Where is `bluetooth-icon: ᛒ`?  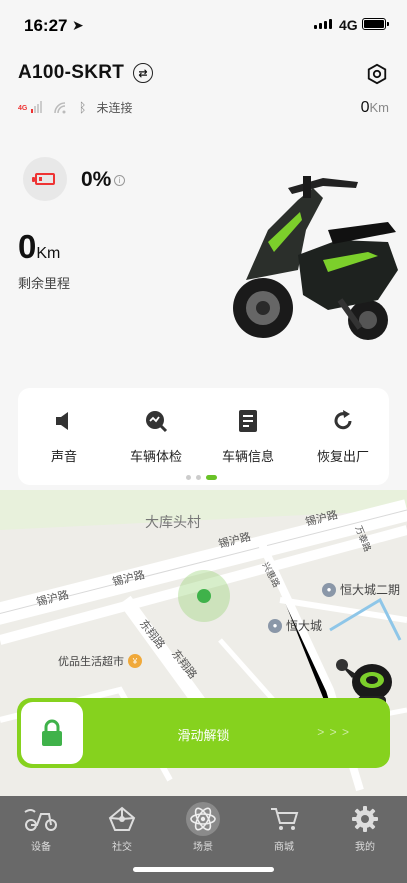 bluetooth-icon: ᛒ is located at coordinates (82, 107).